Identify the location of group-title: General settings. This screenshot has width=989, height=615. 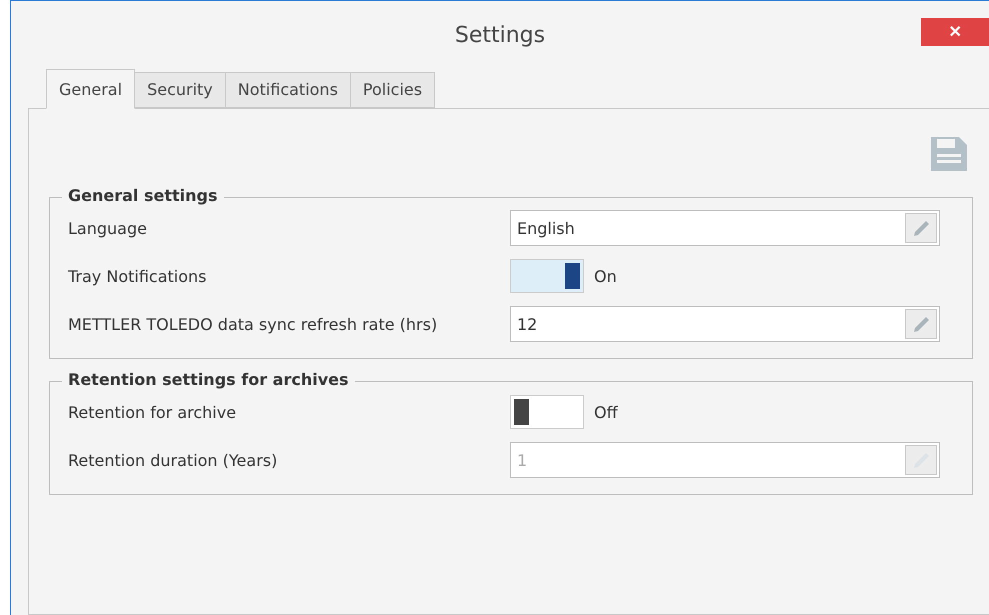
(143, 195).